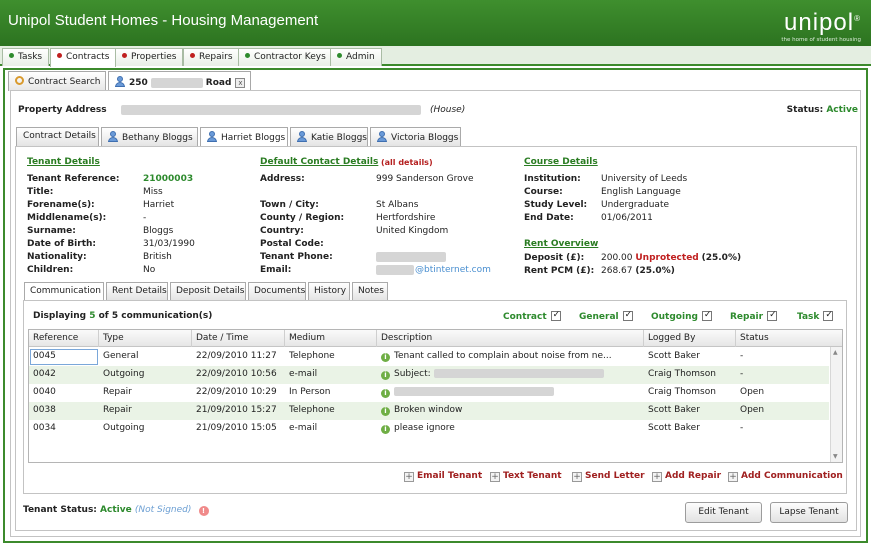 The width and height of the screenshot is (871, 545). Describe the element at coordinates (63, 162) in the screenshot. I see `tenant-details-heading: Tenant Details` at that location.